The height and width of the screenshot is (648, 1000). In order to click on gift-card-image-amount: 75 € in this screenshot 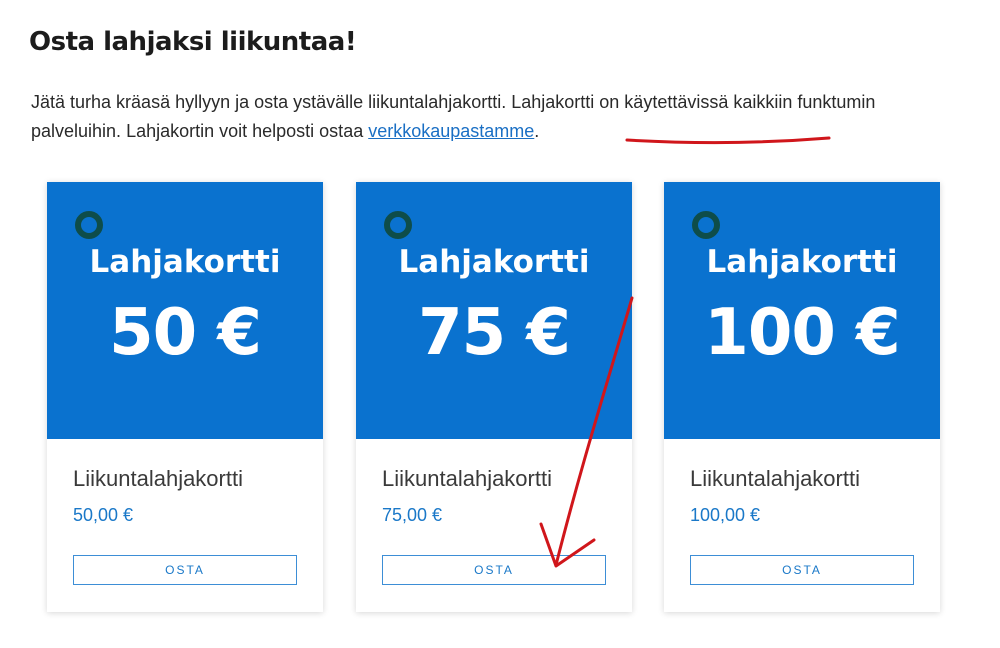, I will do `click(494, 333)`.